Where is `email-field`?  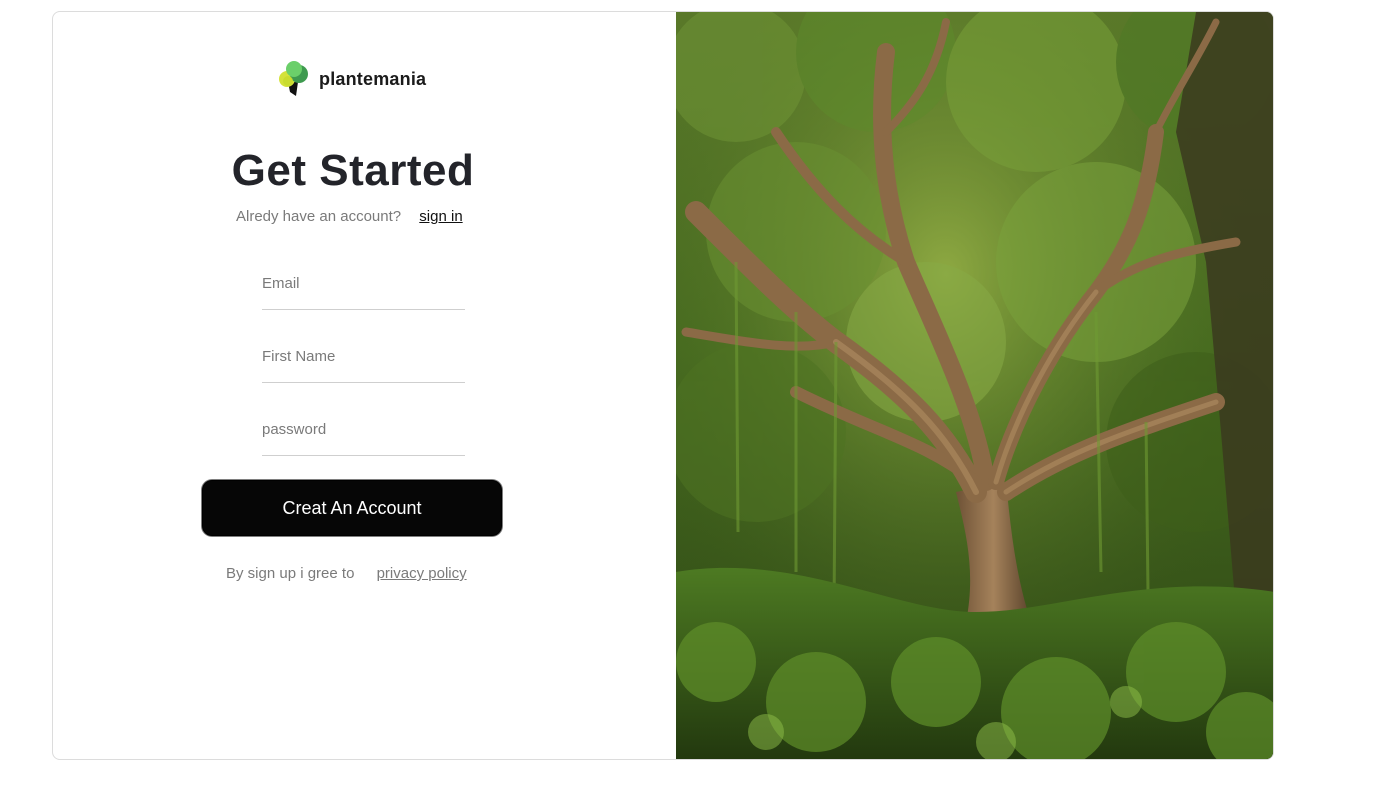
email-field is located at coordinates (363, 290).